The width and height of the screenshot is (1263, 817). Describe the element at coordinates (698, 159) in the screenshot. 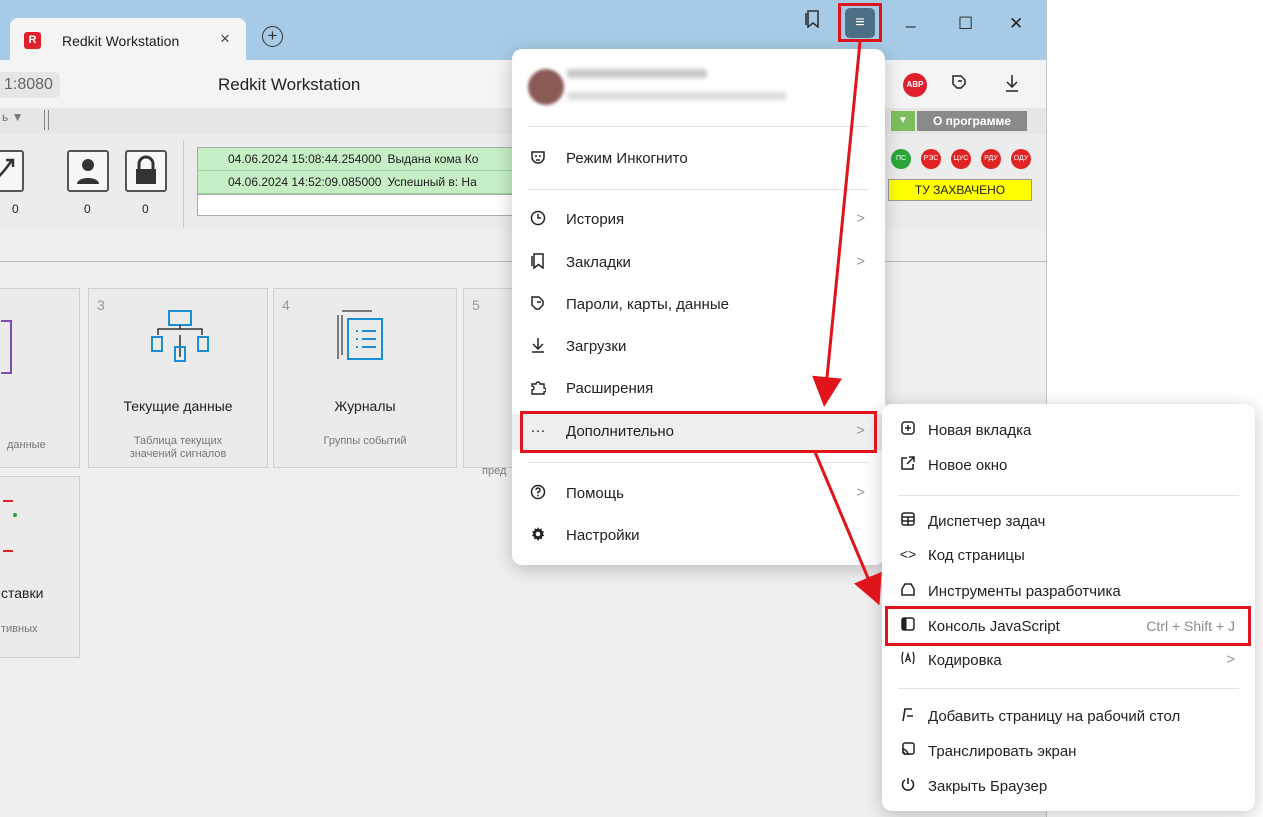

I see `menu-item-incognito: Режим Инкогнито` at that location.